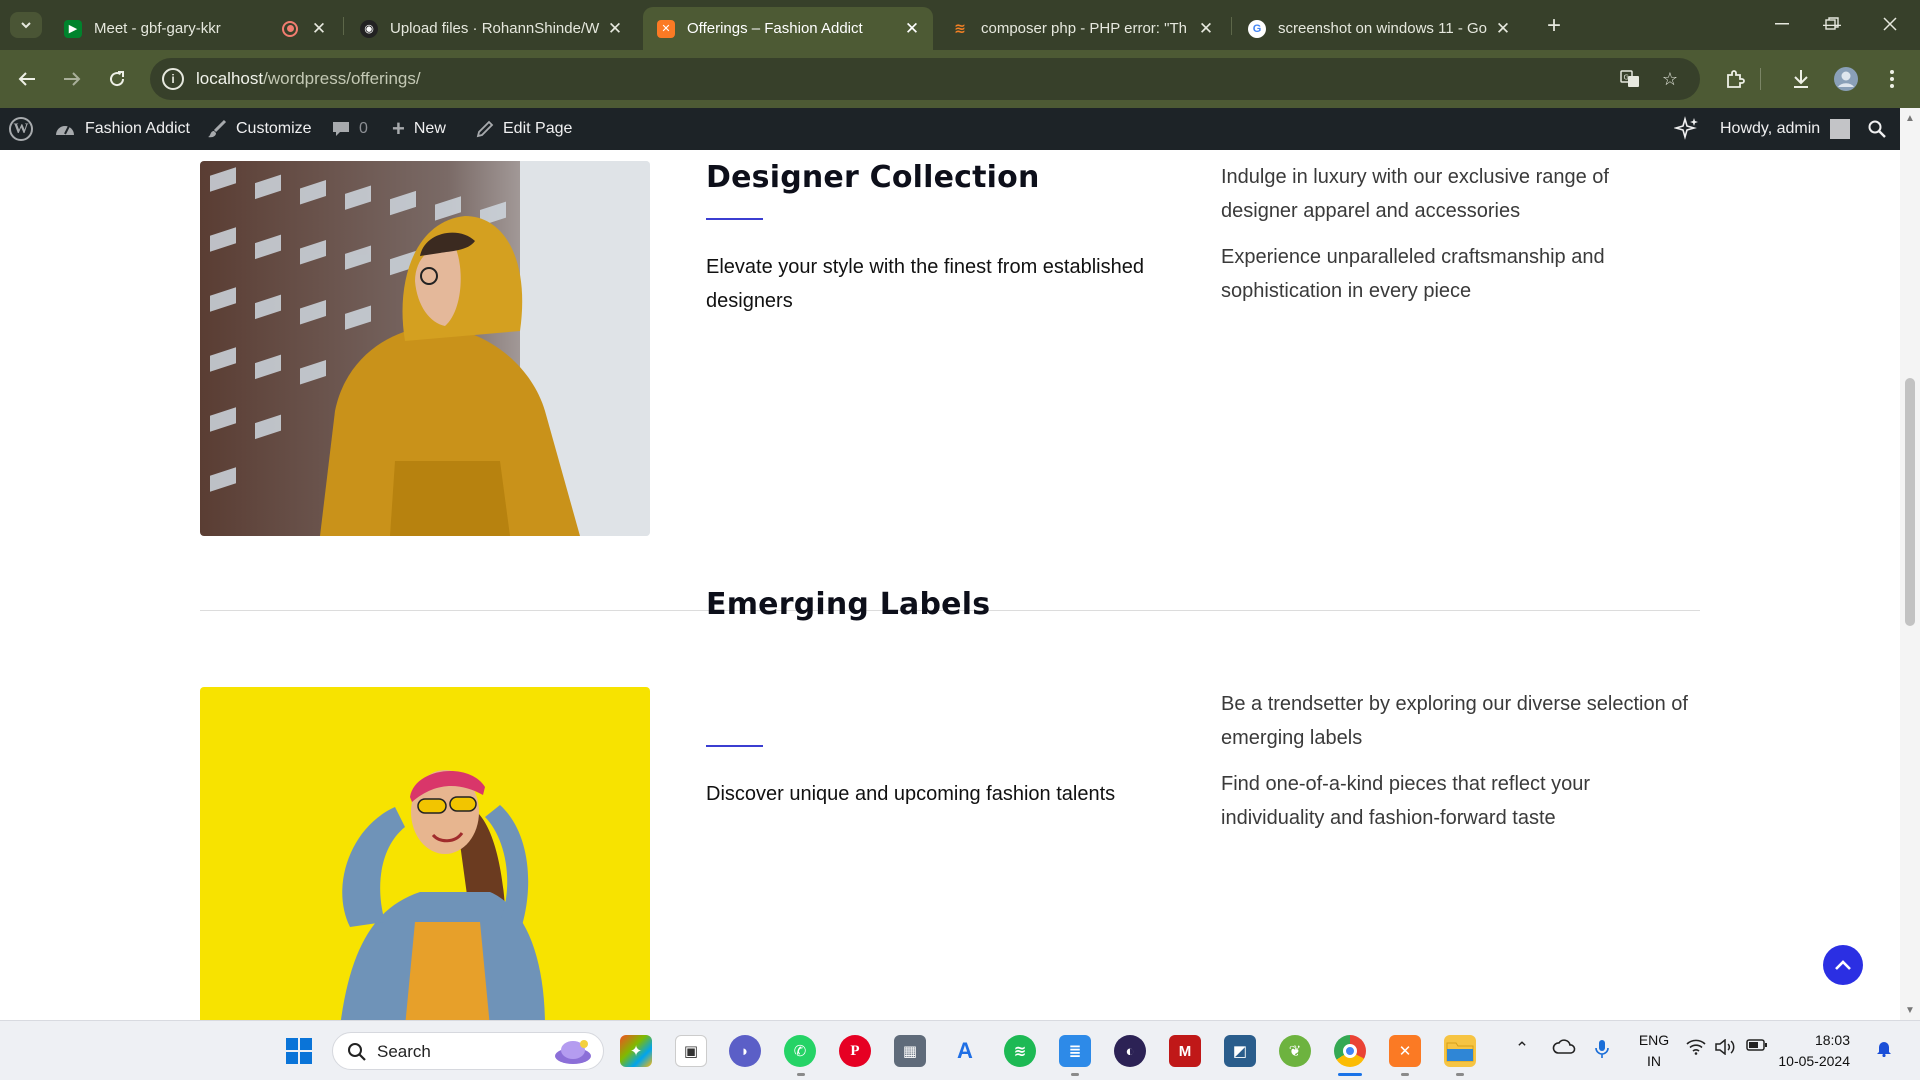  Describe the element at coordinates (299, 1051) in the screenshot. I see `start-button` at that location.